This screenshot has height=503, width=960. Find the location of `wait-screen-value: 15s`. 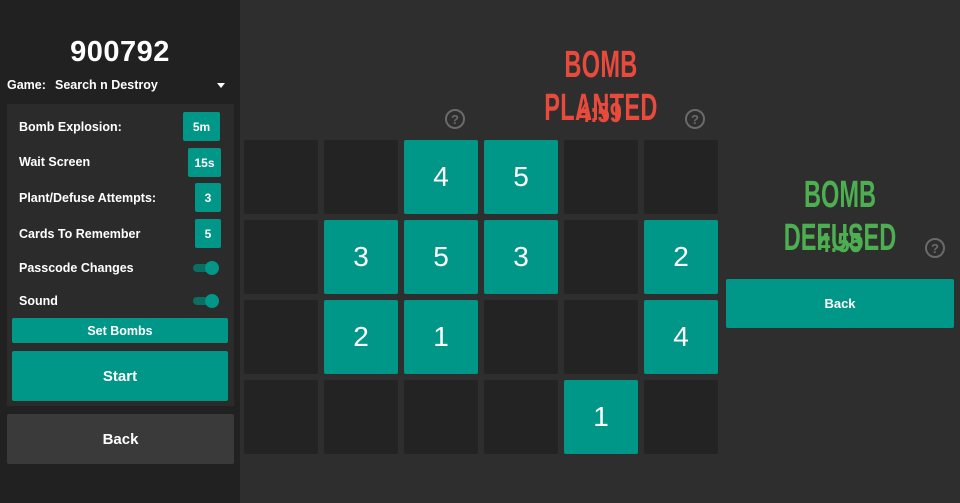

wait-screen-value: 15s is located at coordinates (204, 162).